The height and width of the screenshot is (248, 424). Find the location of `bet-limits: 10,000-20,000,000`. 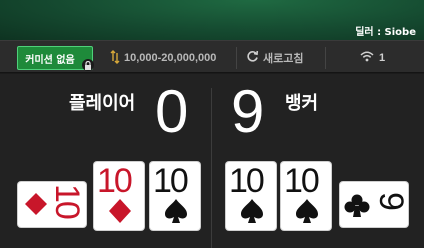

bet-limits: 10,000-20,000,000 is located at coordinates (163, 58).